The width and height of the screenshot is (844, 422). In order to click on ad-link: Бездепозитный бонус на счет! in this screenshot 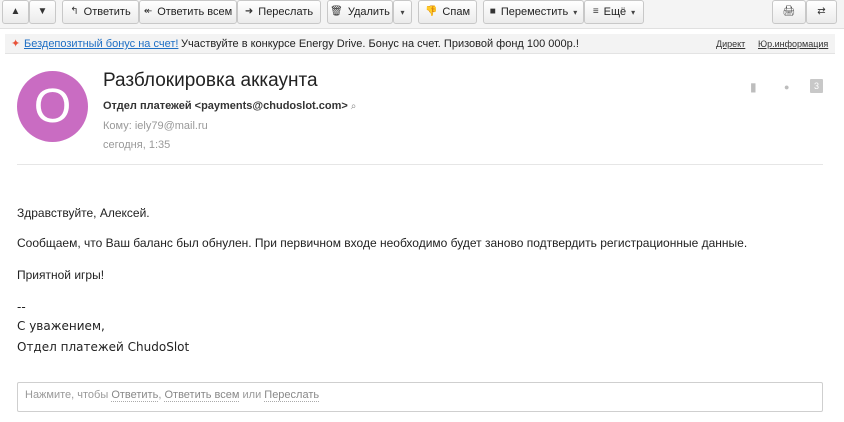, I will do `click(101, 44)`.